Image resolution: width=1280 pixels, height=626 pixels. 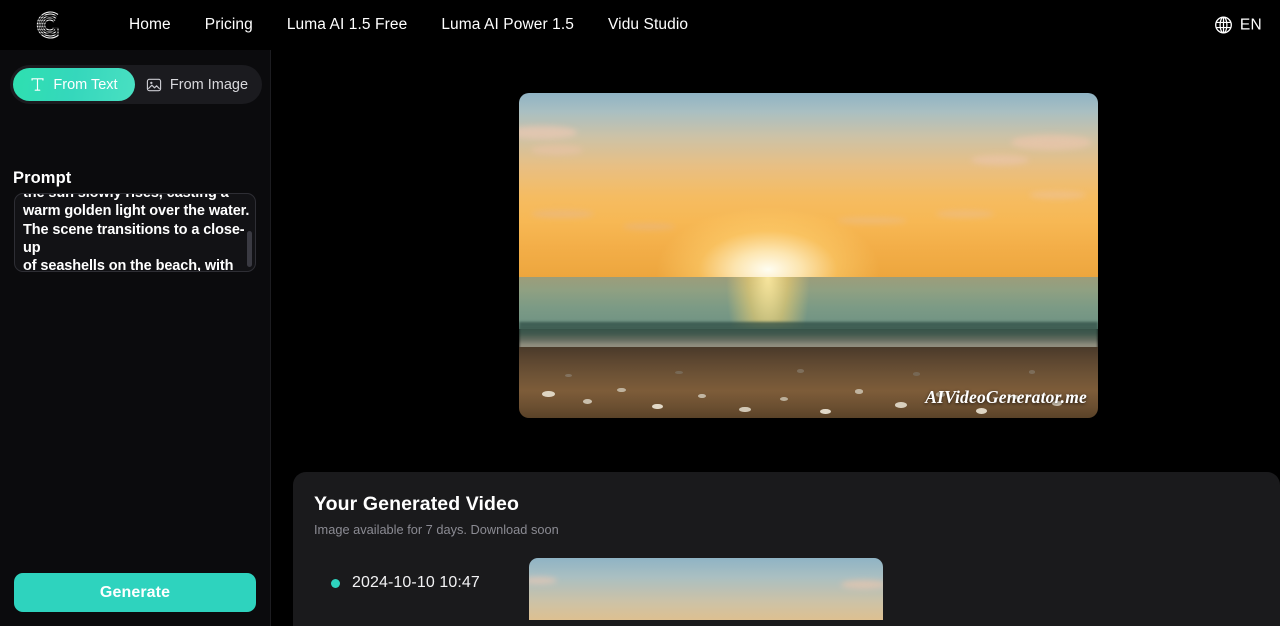 I want to click on list-item: 2024-10-10 10:47, so click(x=405, y=583).